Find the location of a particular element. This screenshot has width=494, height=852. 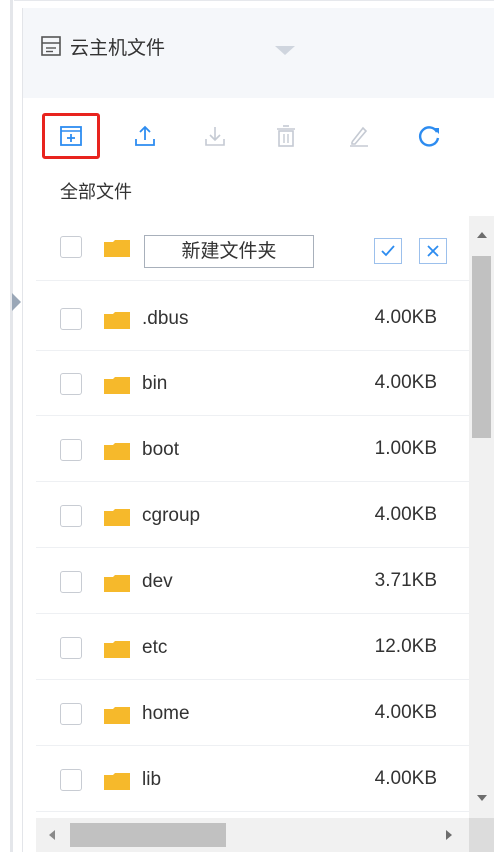

rename-button is located at coordinates (359, 136).